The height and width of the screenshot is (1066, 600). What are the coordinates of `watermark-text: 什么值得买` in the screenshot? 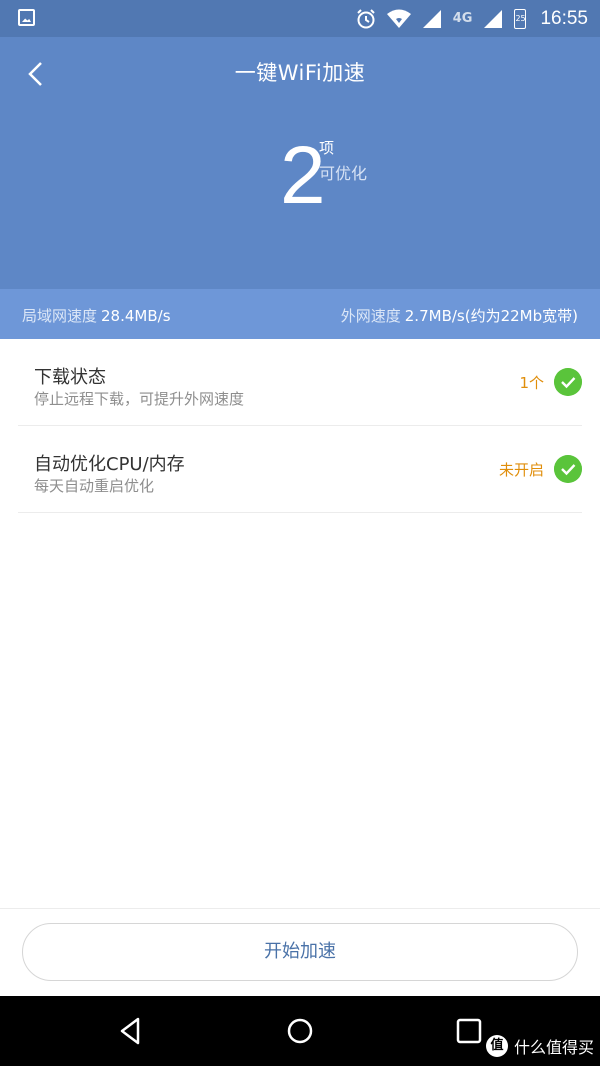 It's located at (553, 1047).